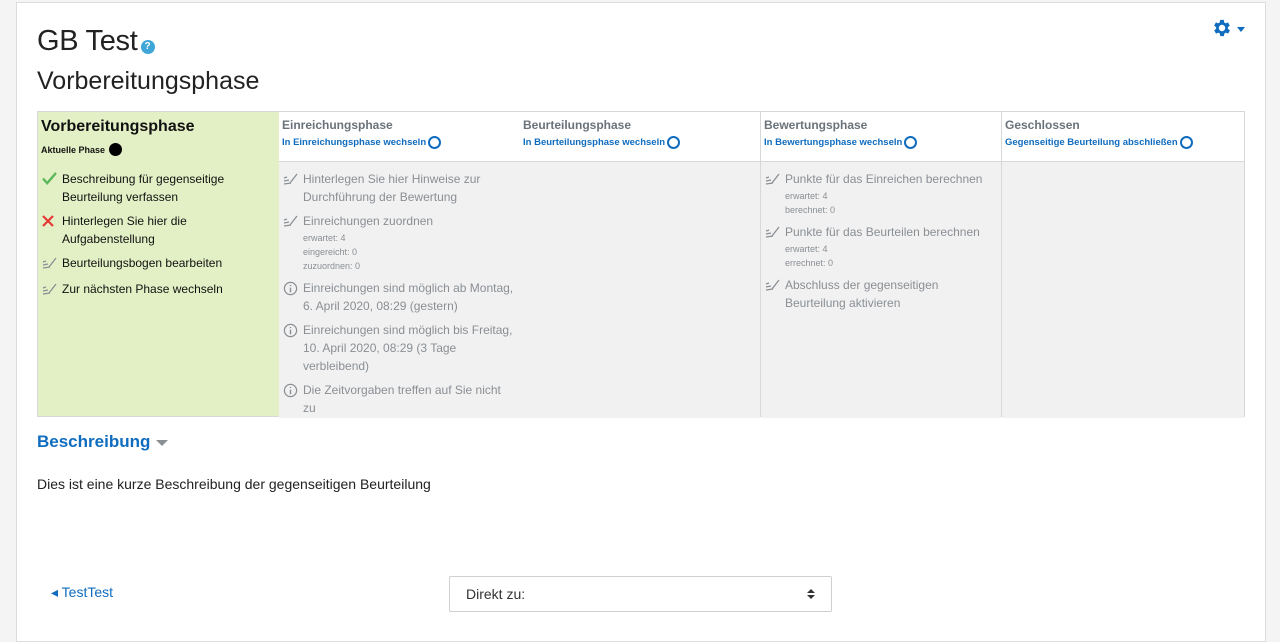  What do you see at coordinates (93, 442) in the screenshot?
I see `description-heading: Beschreibung` at bounding box center [93, 442].